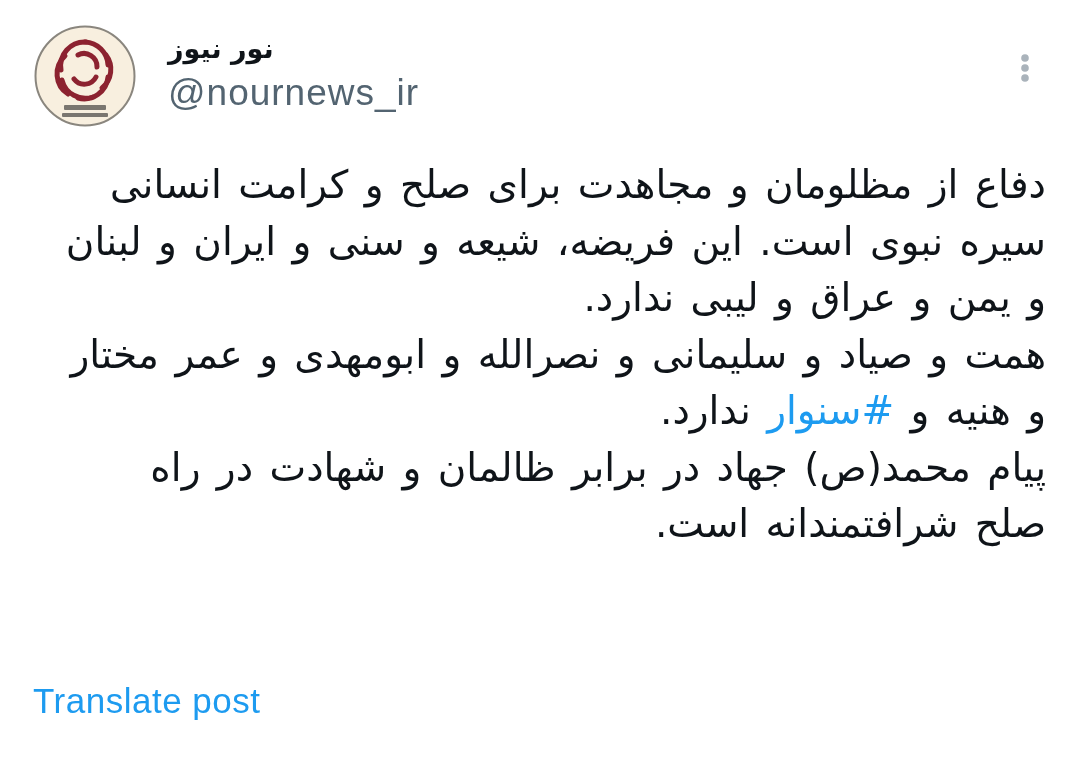  I want to click on post-text-line: صلح شرافتمندانه است., so click(849, 524).